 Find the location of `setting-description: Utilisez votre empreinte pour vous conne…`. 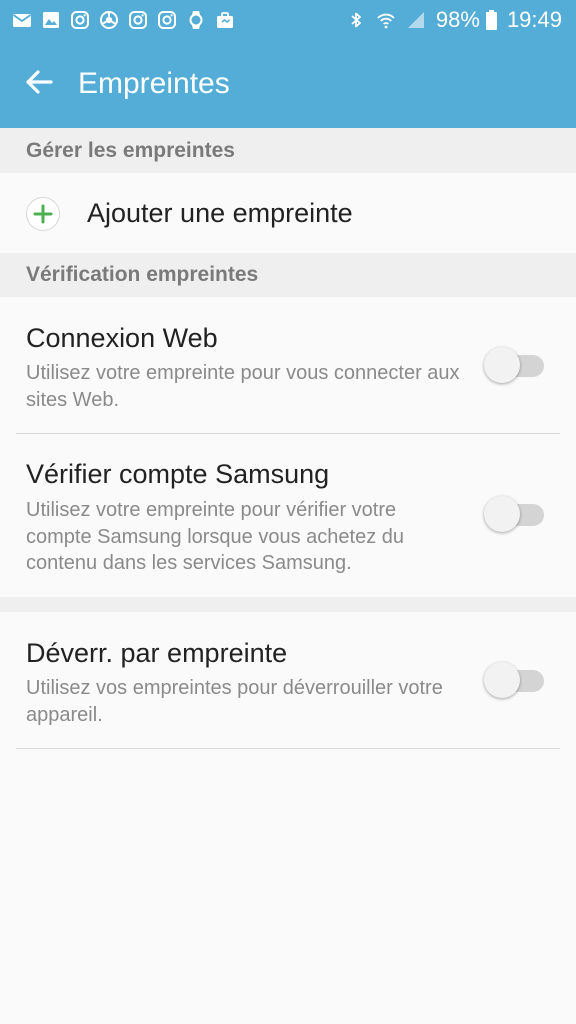

setting-description: Utilisez votre empreinte pour vous conne… is located at coordinates (243, 386).